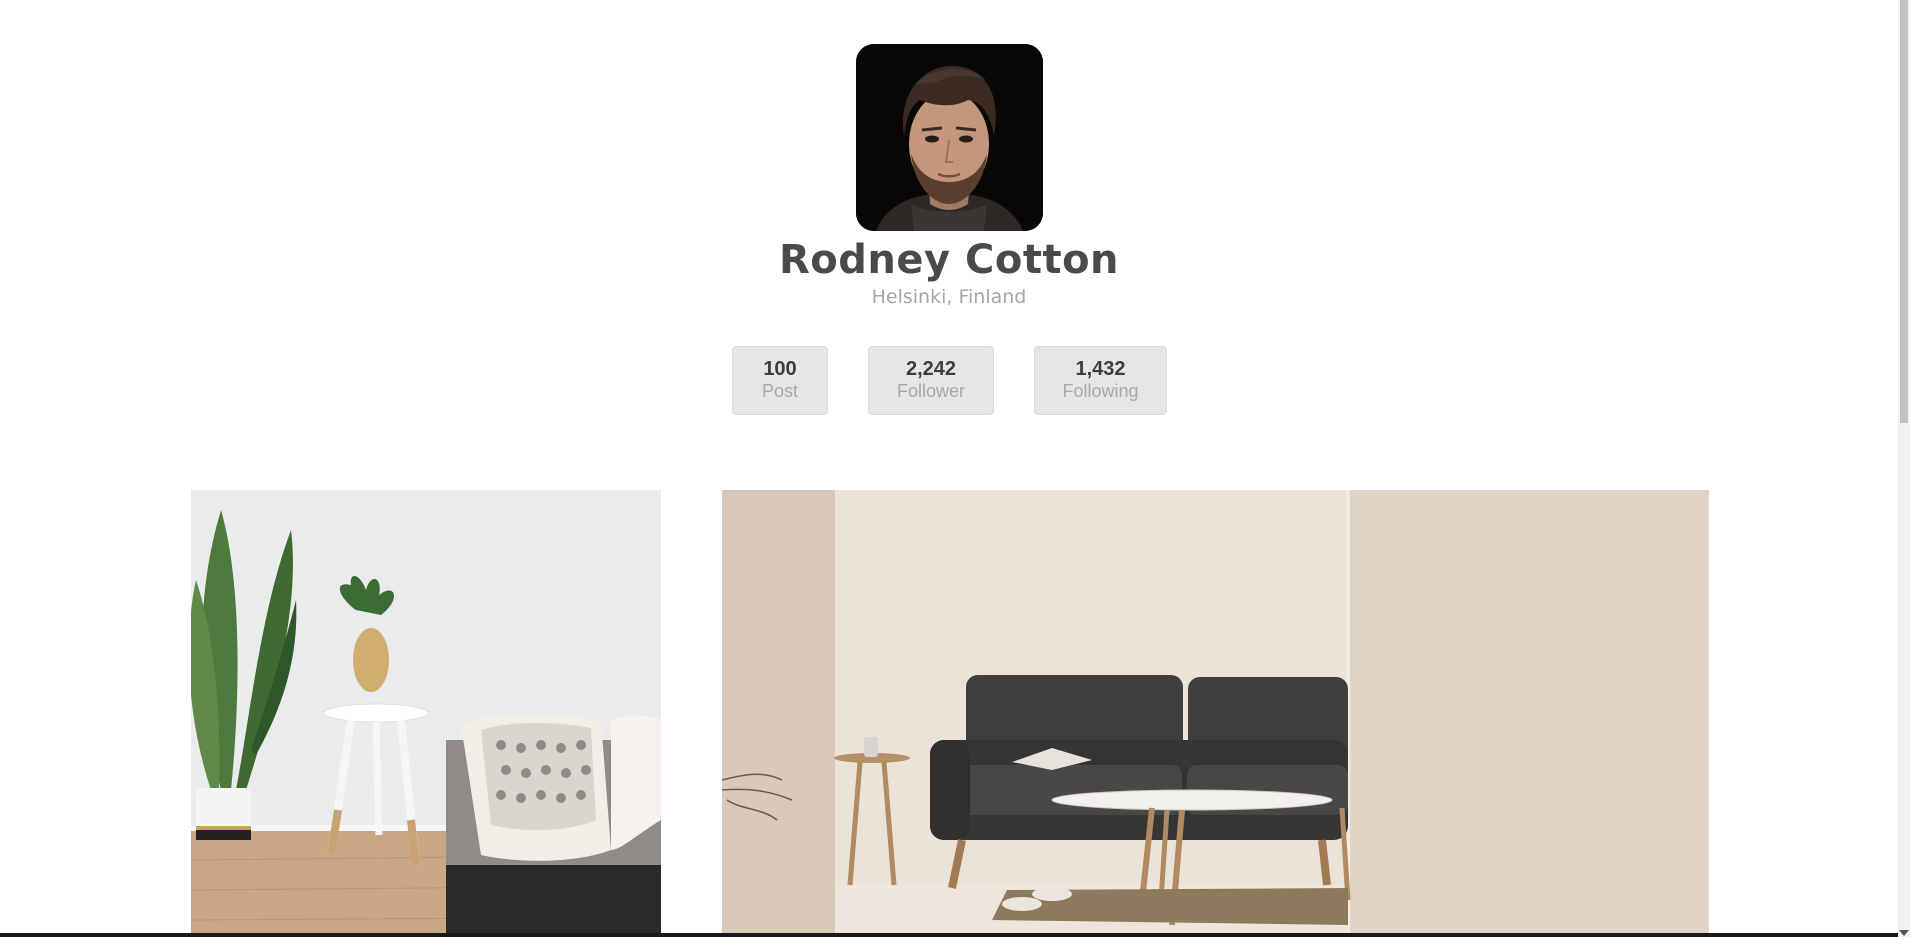 This screenshot has width=1910, height=937. Describe the element at coordinates (780, 369) in the screenshot. I see `stat-post-value: 100` at that location.